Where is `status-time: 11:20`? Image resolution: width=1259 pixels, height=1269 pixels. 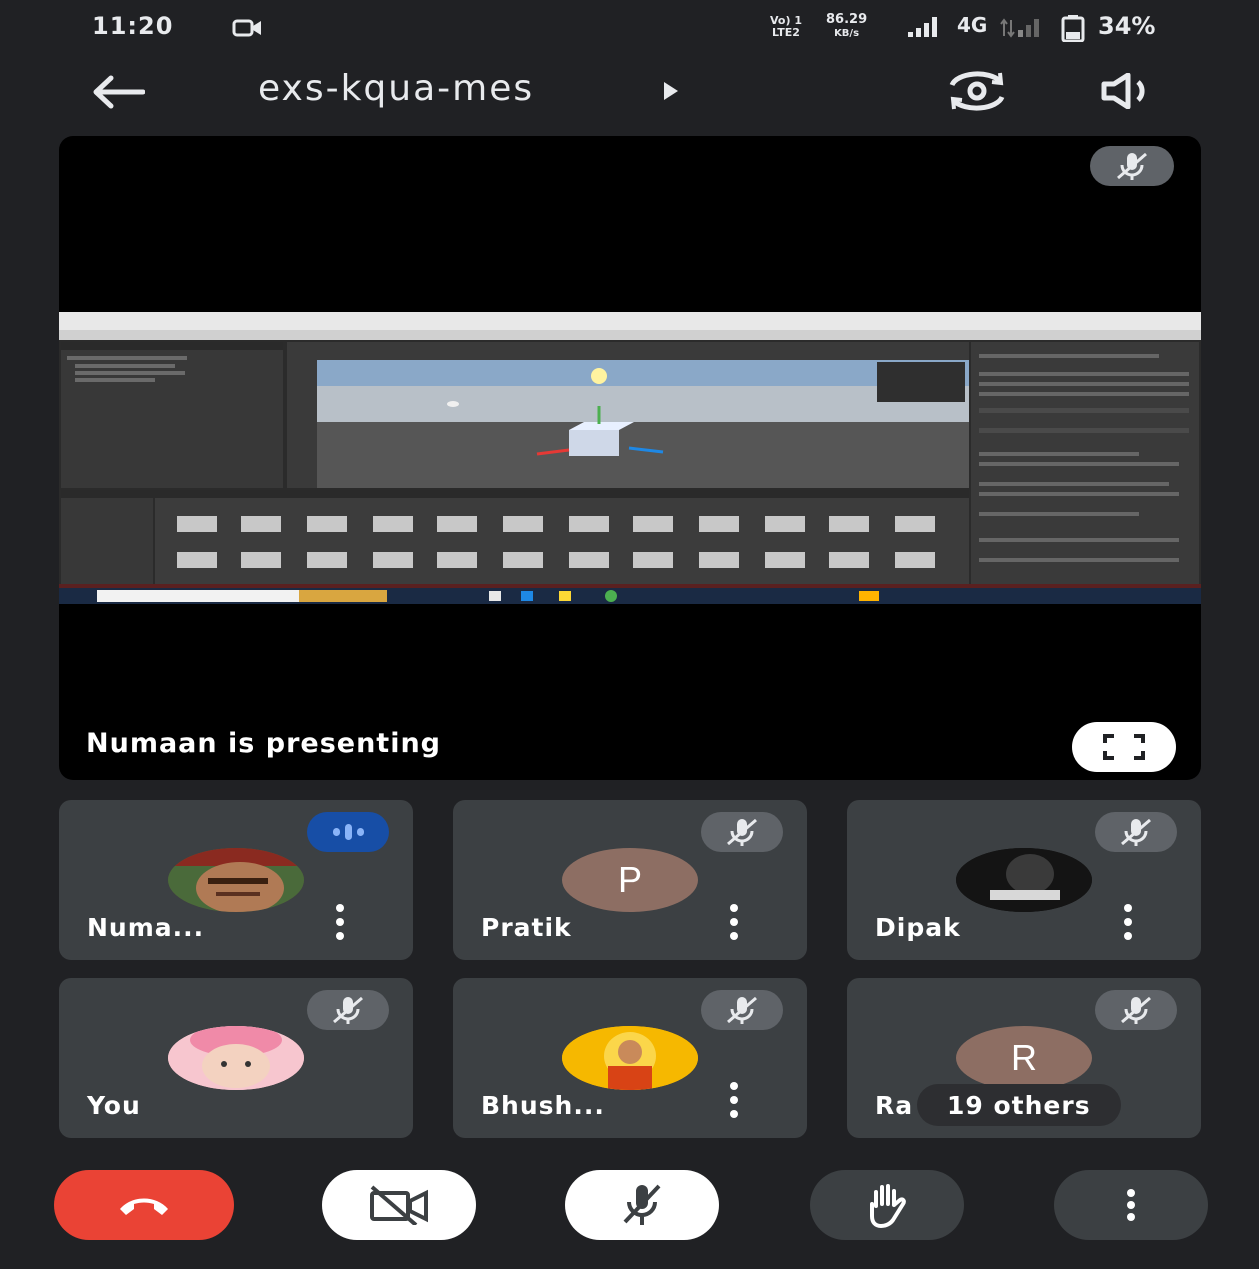
status-time: 11:20 is located at coordinates (133, 26).